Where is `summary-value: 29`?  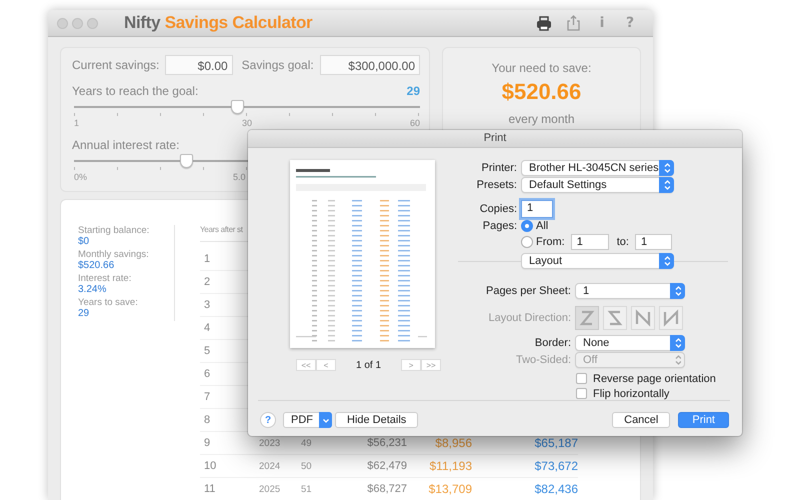
summary-value: 29 is located at coordinates (84, 313).